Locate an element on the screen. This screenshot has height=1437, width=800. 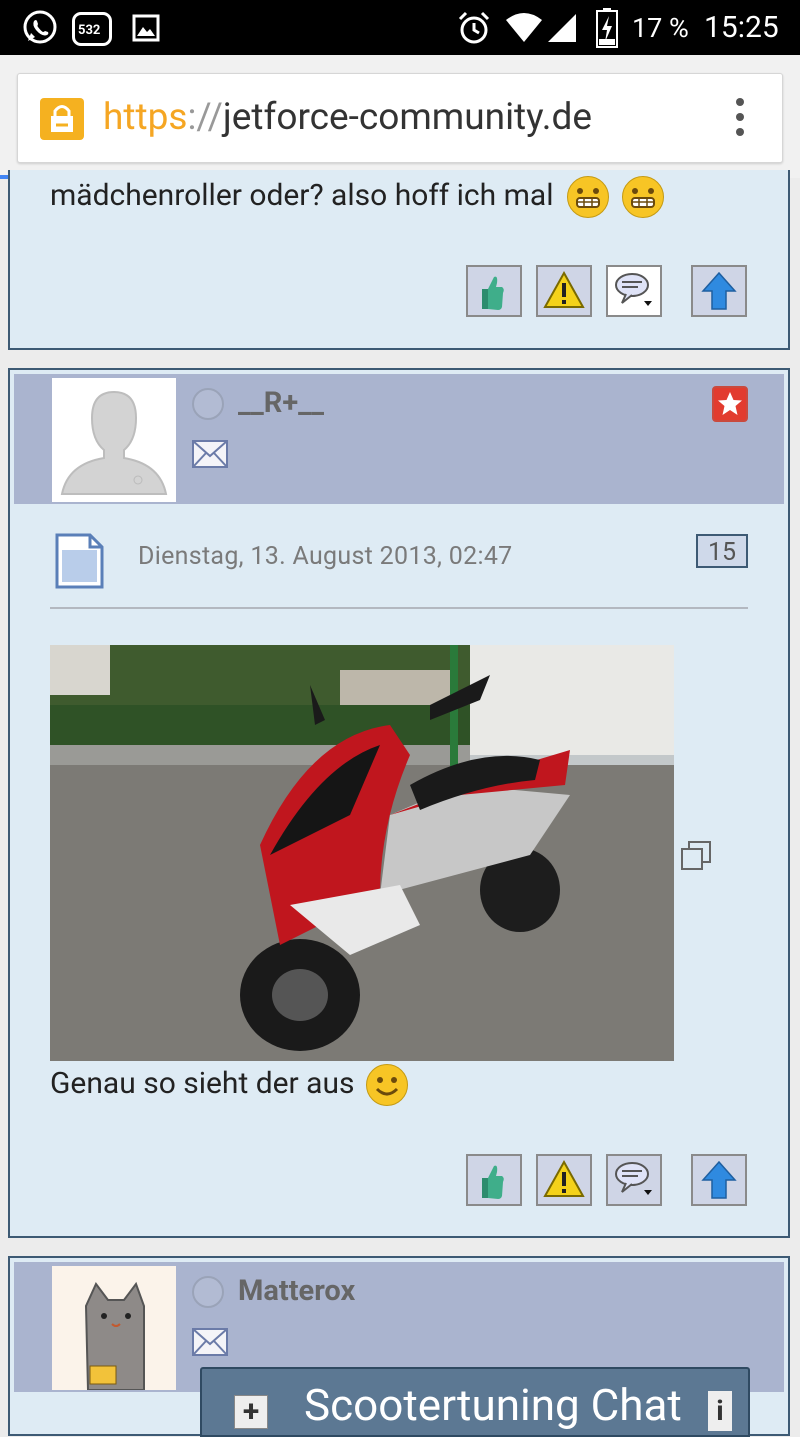
username: Matterox is located at coordinates (296, 1291).